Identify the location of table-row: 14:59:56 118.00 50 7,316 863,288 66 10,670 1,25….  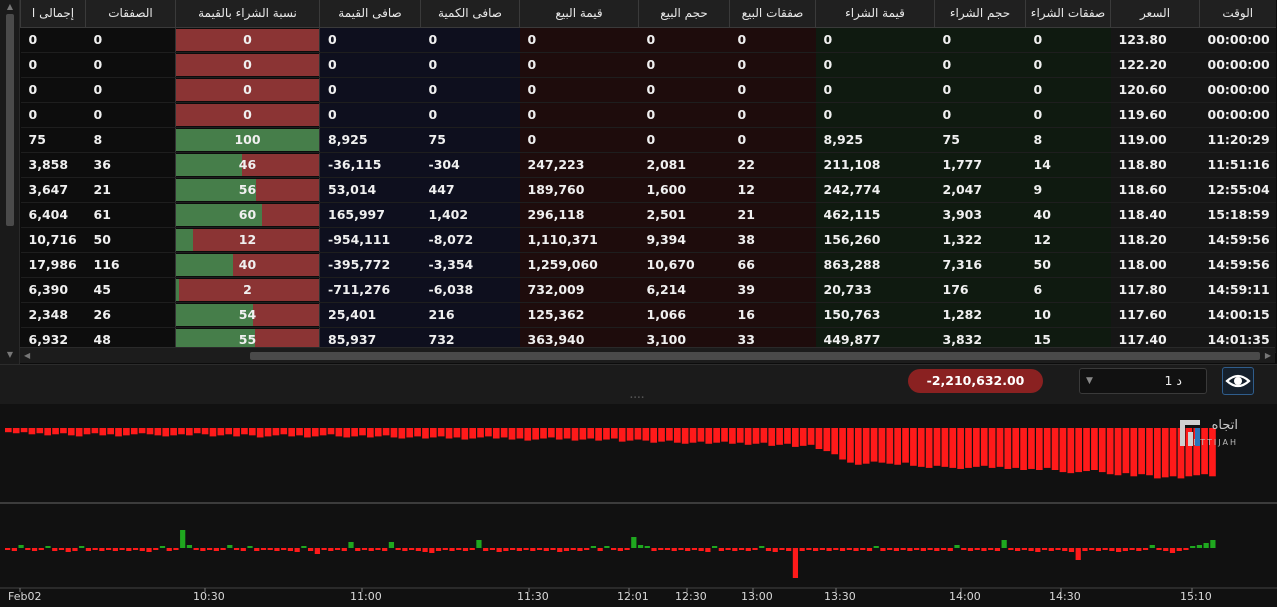
(648, 265).